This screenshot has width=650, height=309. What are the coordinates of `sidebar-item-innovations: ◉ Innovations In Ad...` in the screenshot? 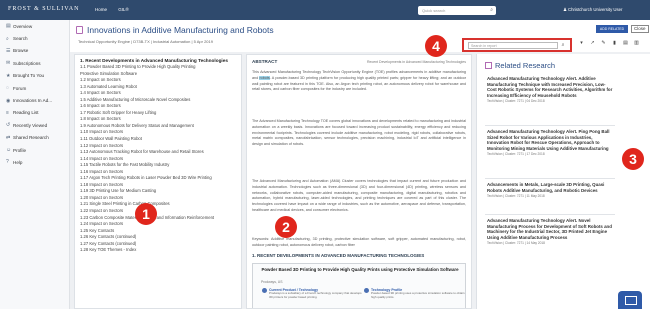 It's located at (34, 100).